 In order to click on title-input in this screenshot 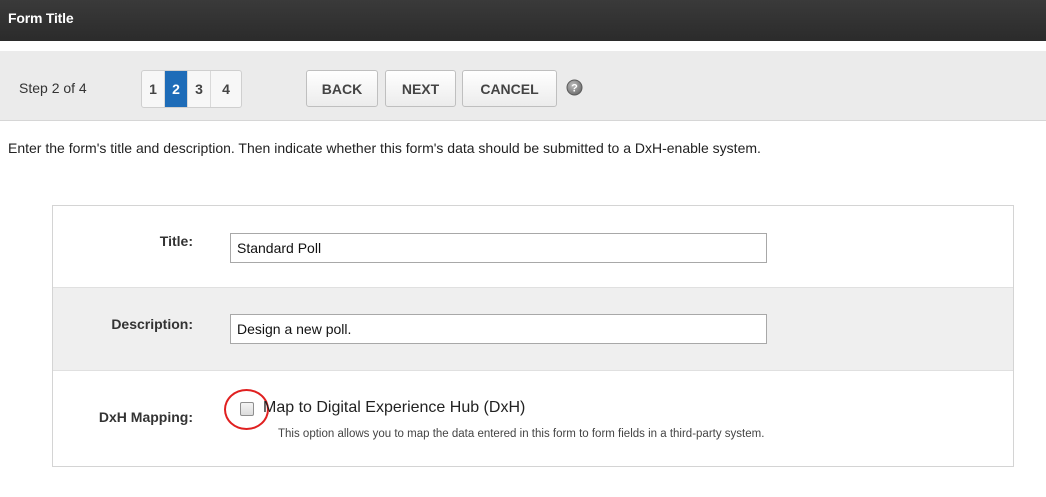, I will do `click(498, 248)`.